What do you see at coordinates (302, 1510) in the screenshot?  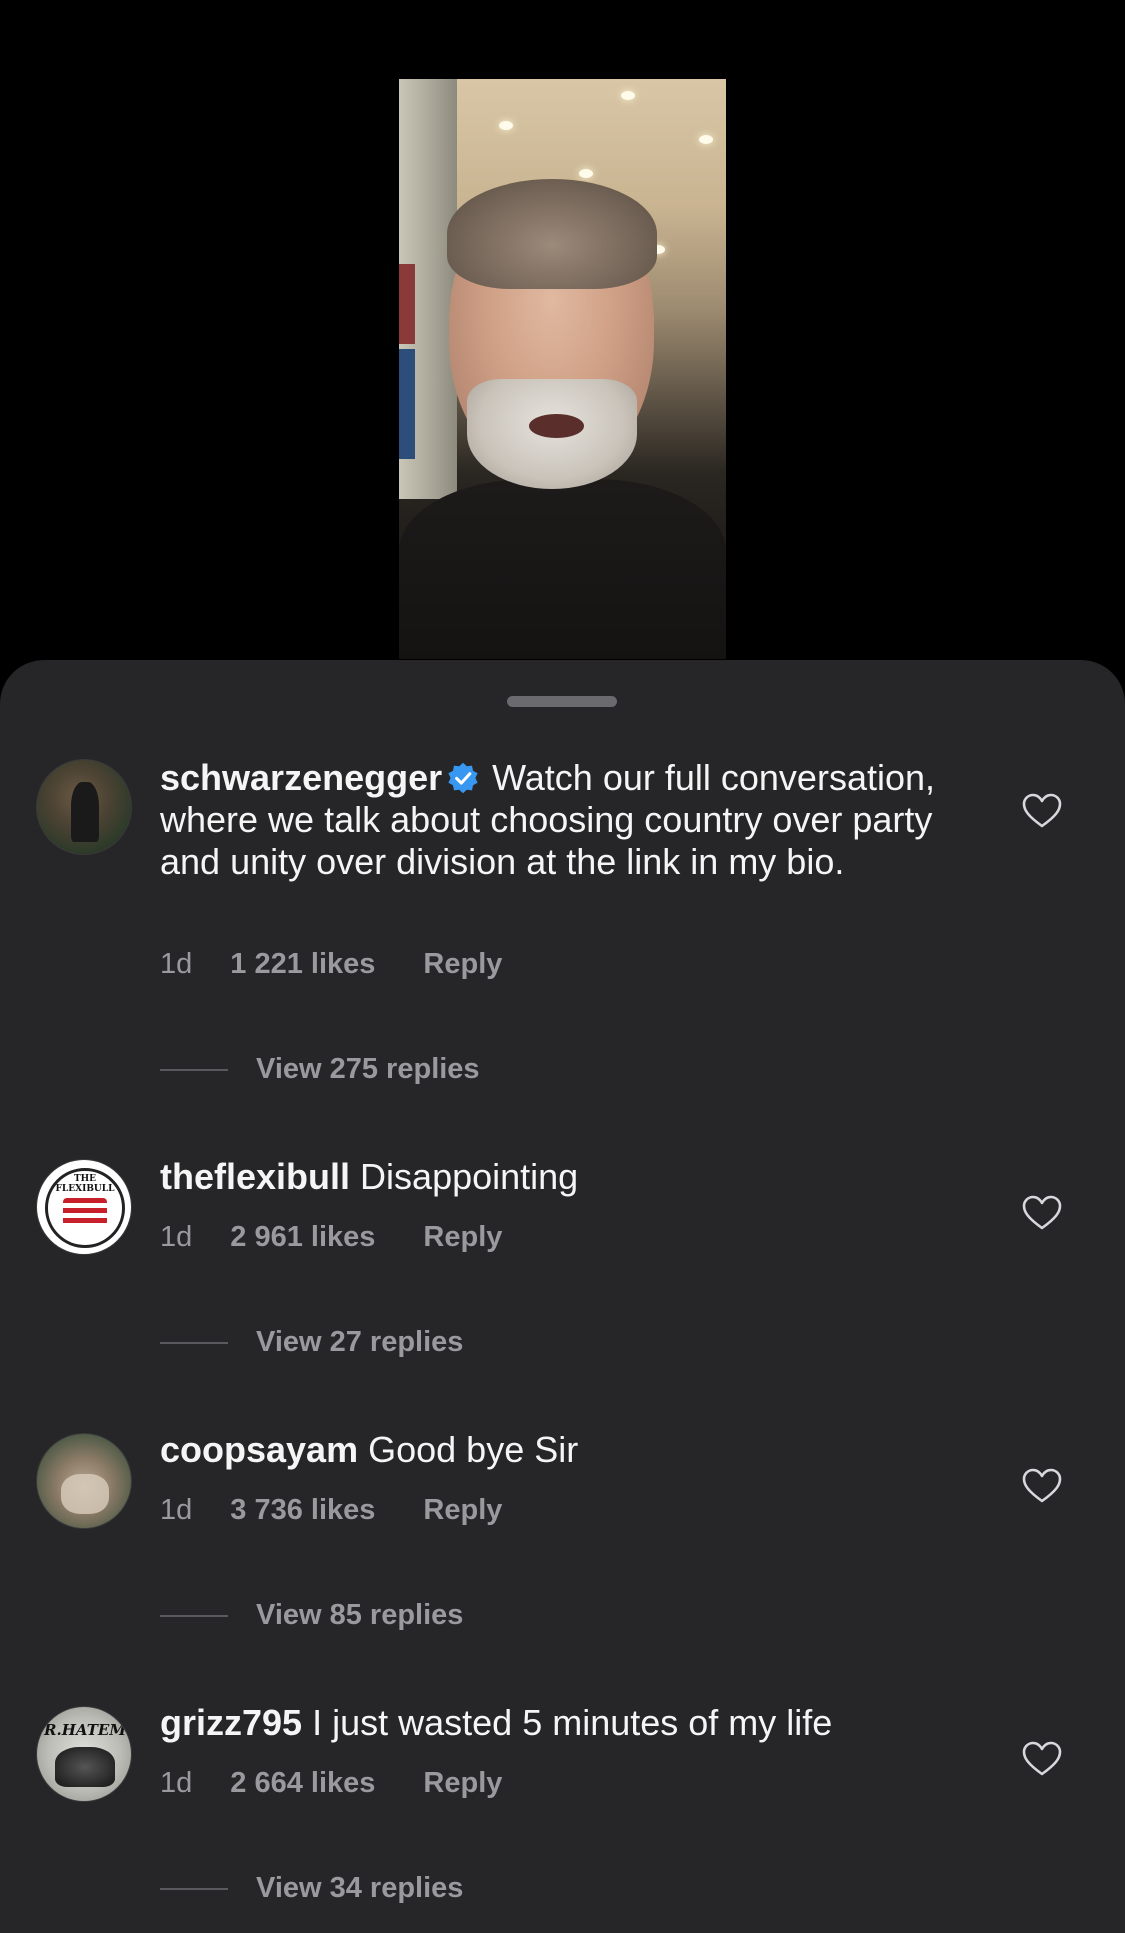 I see `comment-likes: 3 736 likes` at bounding box center [302, 1510].